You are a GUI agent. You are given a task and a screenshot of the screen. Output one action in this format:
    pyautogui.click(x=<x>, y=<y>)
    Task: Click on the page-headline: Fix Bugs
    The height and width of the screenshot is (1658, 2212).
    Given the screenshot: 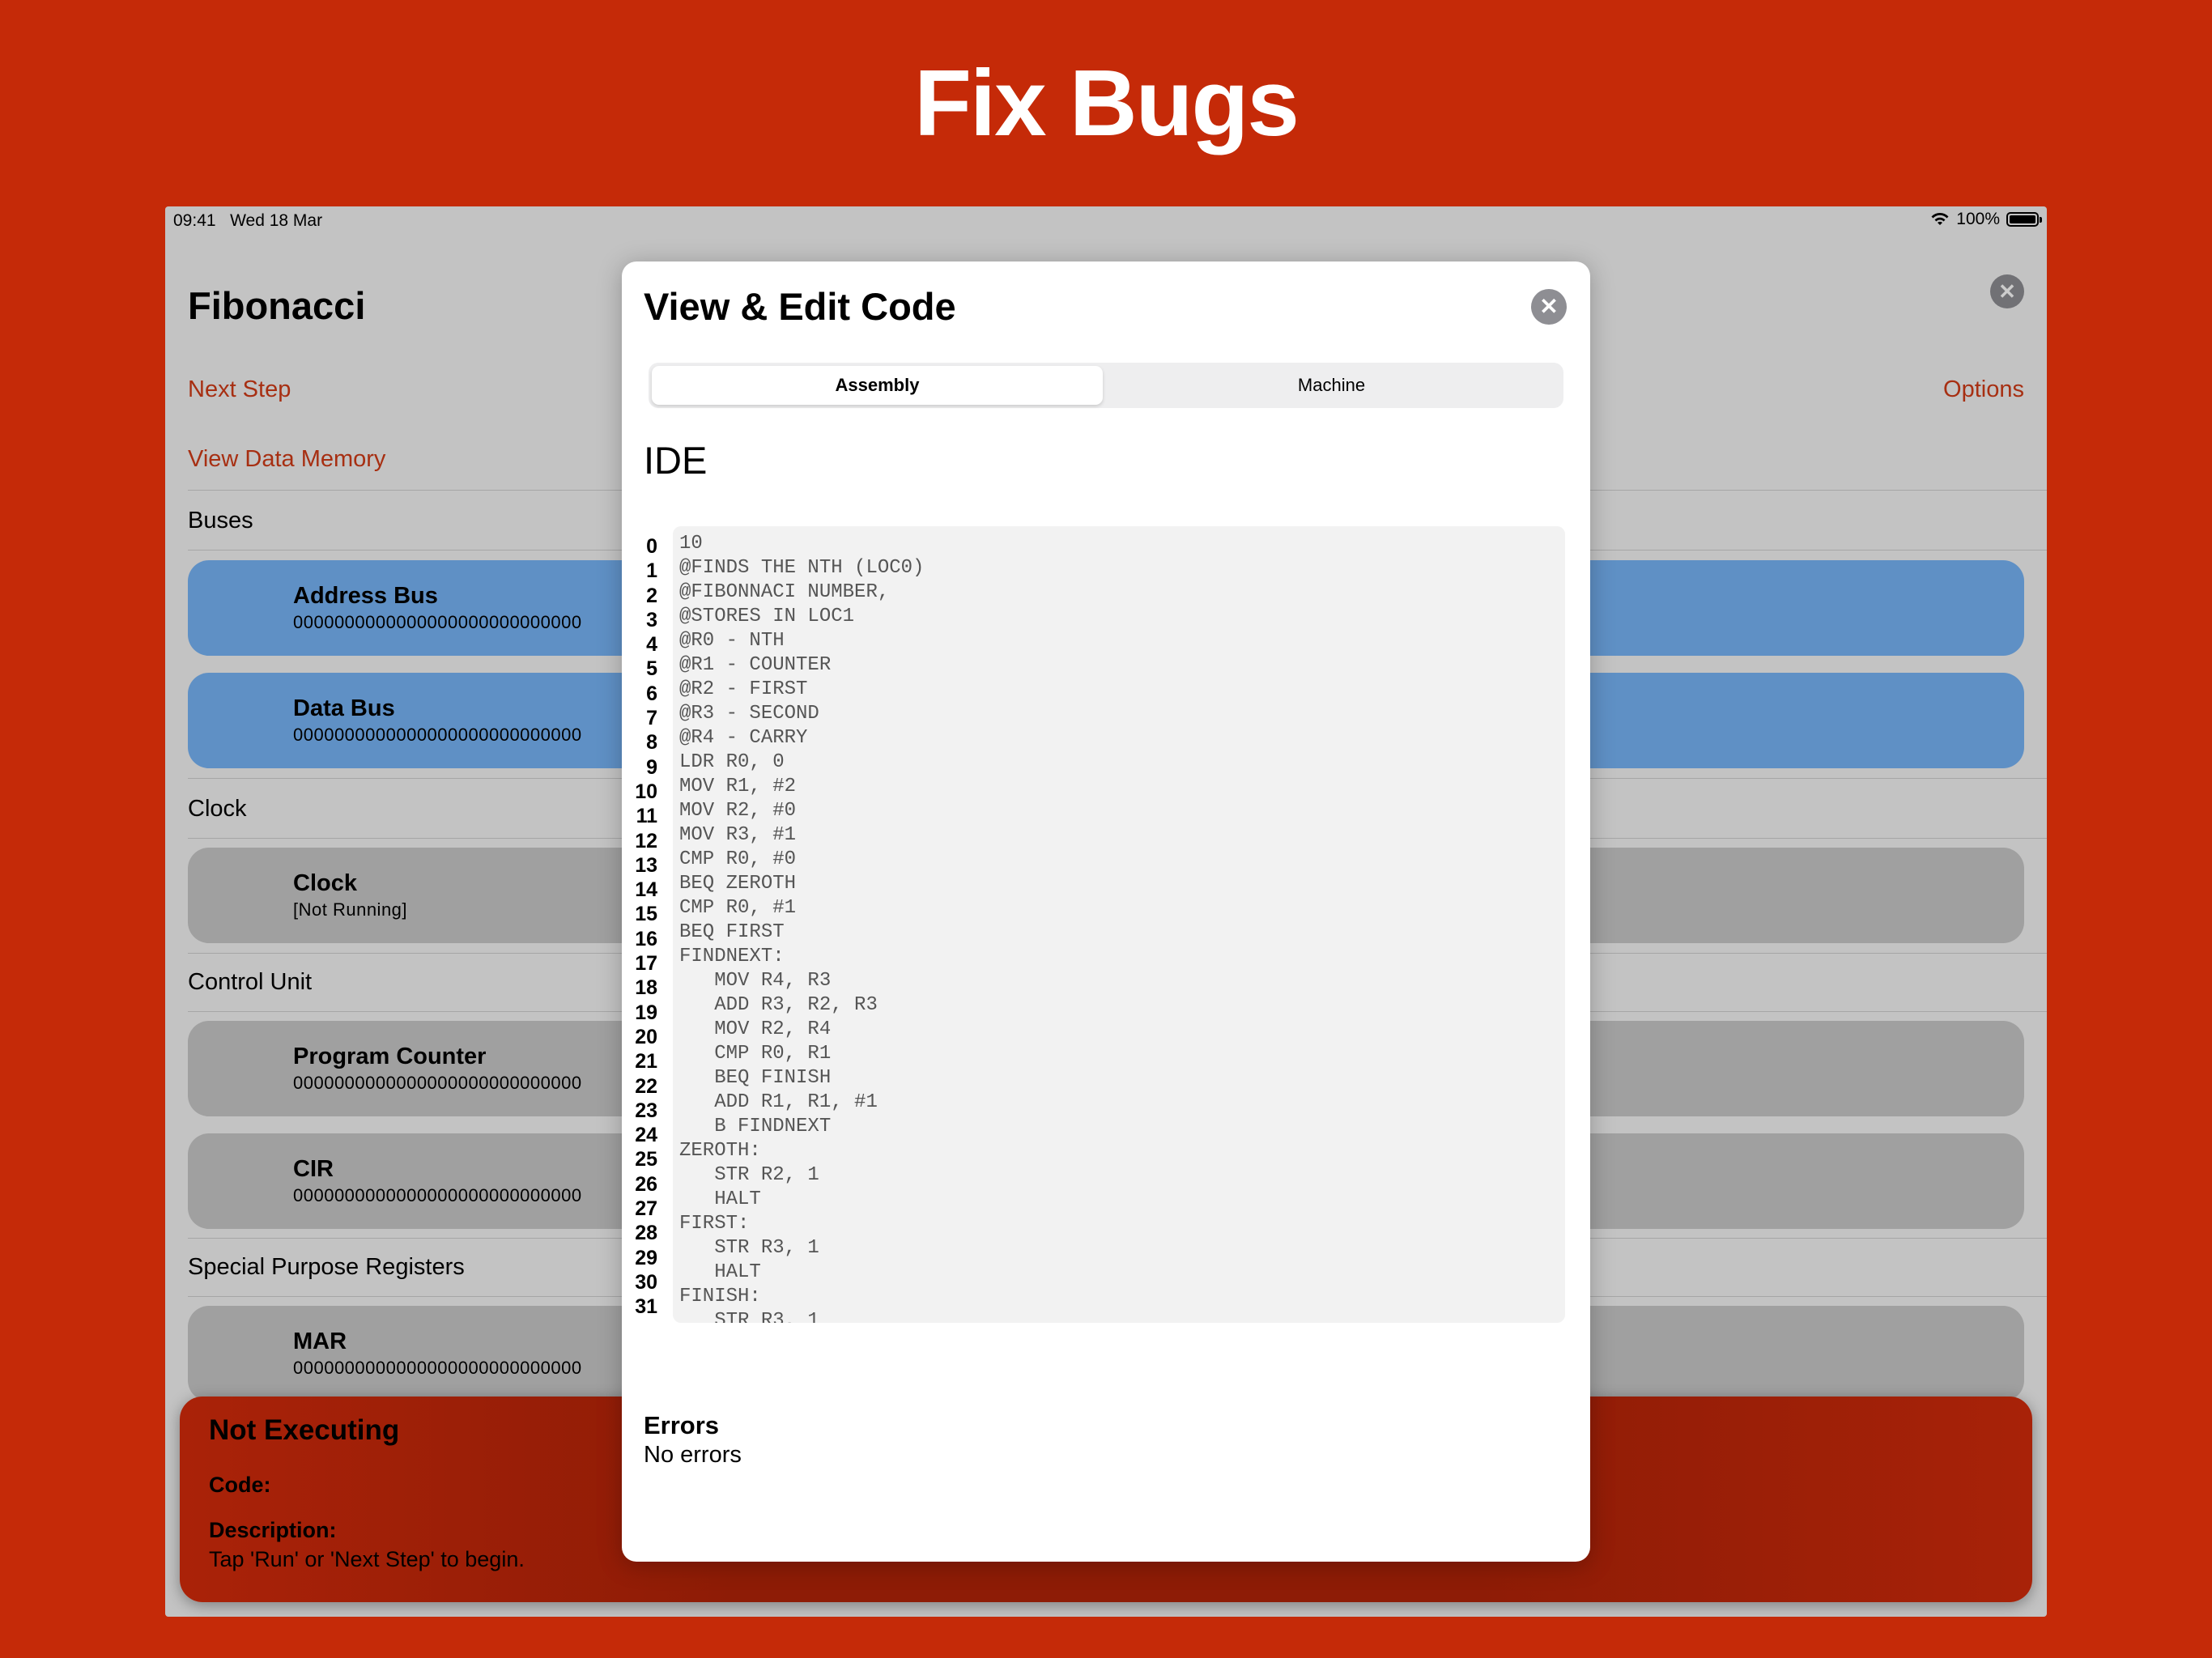 What is the action you would take?
    pyautogui.click(x=1107, y=102)
    